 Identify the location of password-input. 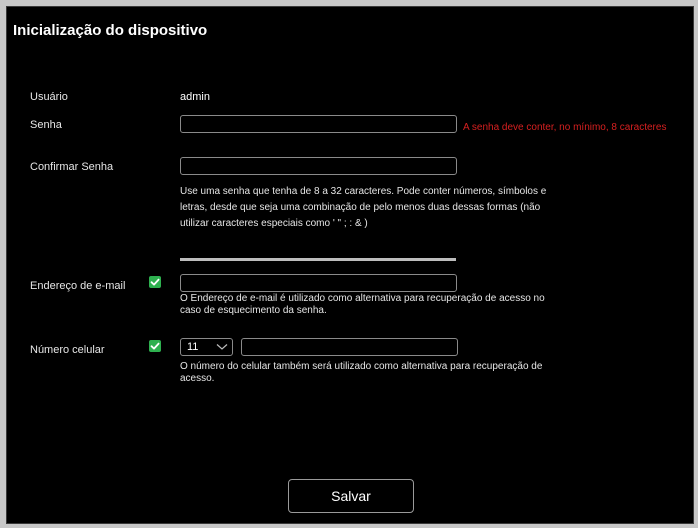
(318, 124).